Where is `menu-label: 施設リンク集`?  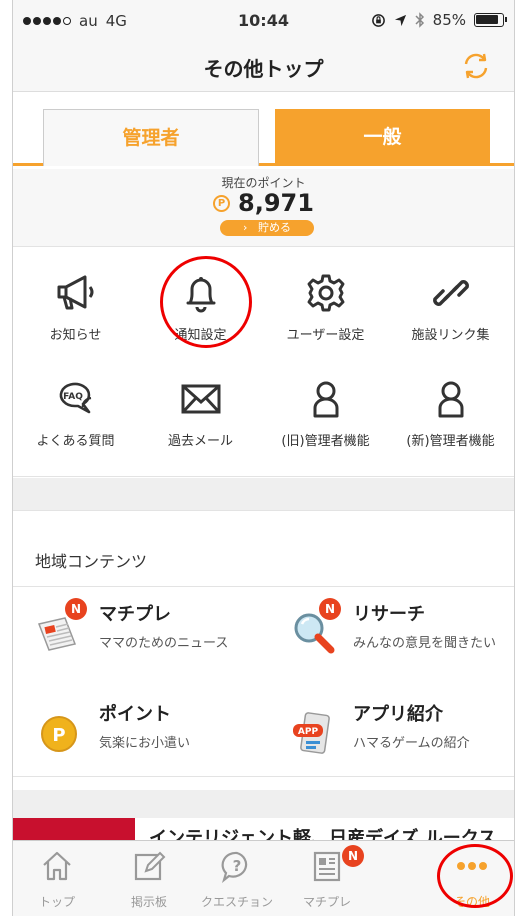
menu-label: 施設リンク集 is located at coordinates (450, 335).